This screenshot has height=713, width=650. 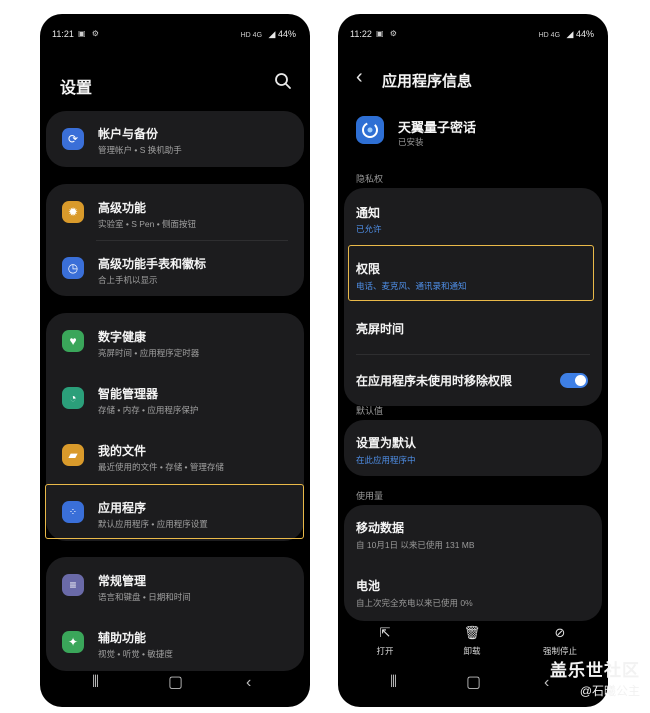 I want to click on page-title: 设置, so click(x=76, y=88).